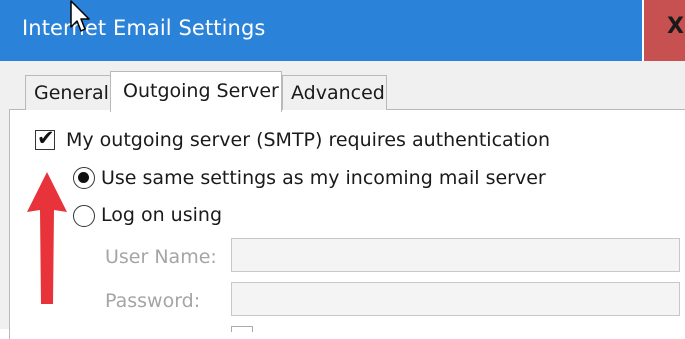  Describe the element at coordinates (84, 216) in the screenshot. I see `log-on-using-radio` at that location.